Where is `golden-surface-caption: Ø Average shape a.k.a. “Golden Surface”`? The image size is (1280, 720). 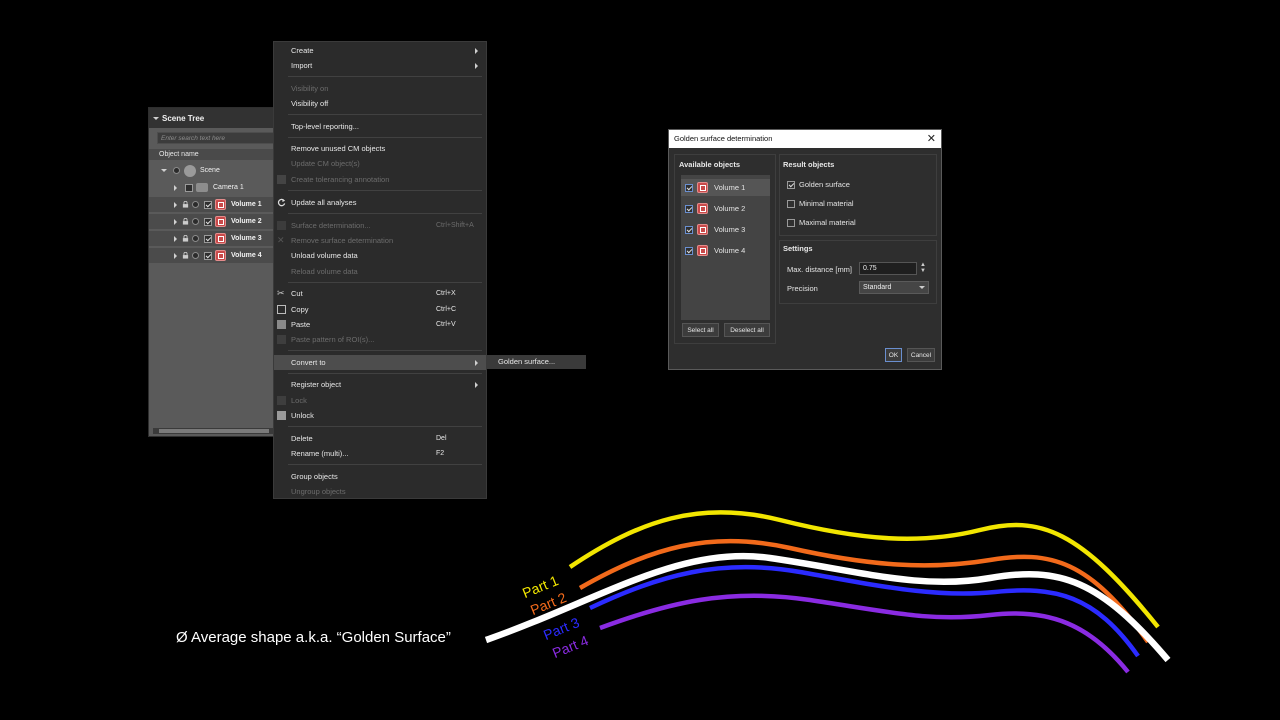
golden-surface-caption: Ø Average shape a.k.a. “Golden Surface” is located at coordinates (313, 637).